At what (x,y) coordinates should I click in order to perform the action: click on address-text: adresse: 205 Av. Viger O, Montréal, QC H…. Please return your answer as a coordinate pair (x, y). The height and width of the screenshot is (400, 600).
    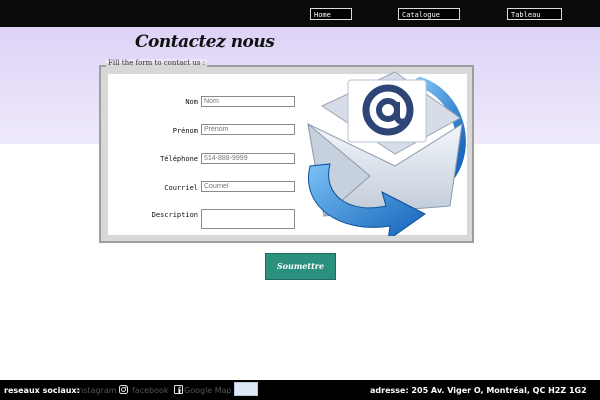
    Looking at the image, I should click on (478, 390).